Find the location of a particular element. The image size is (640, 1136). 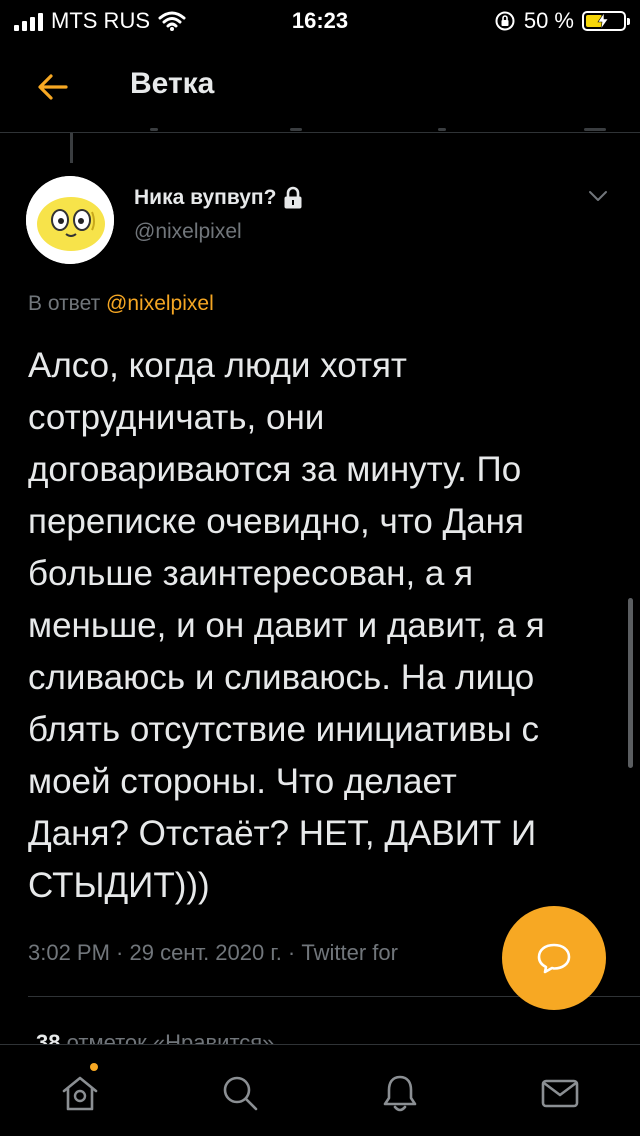

avatar-image is located at coordinates (70, 220).